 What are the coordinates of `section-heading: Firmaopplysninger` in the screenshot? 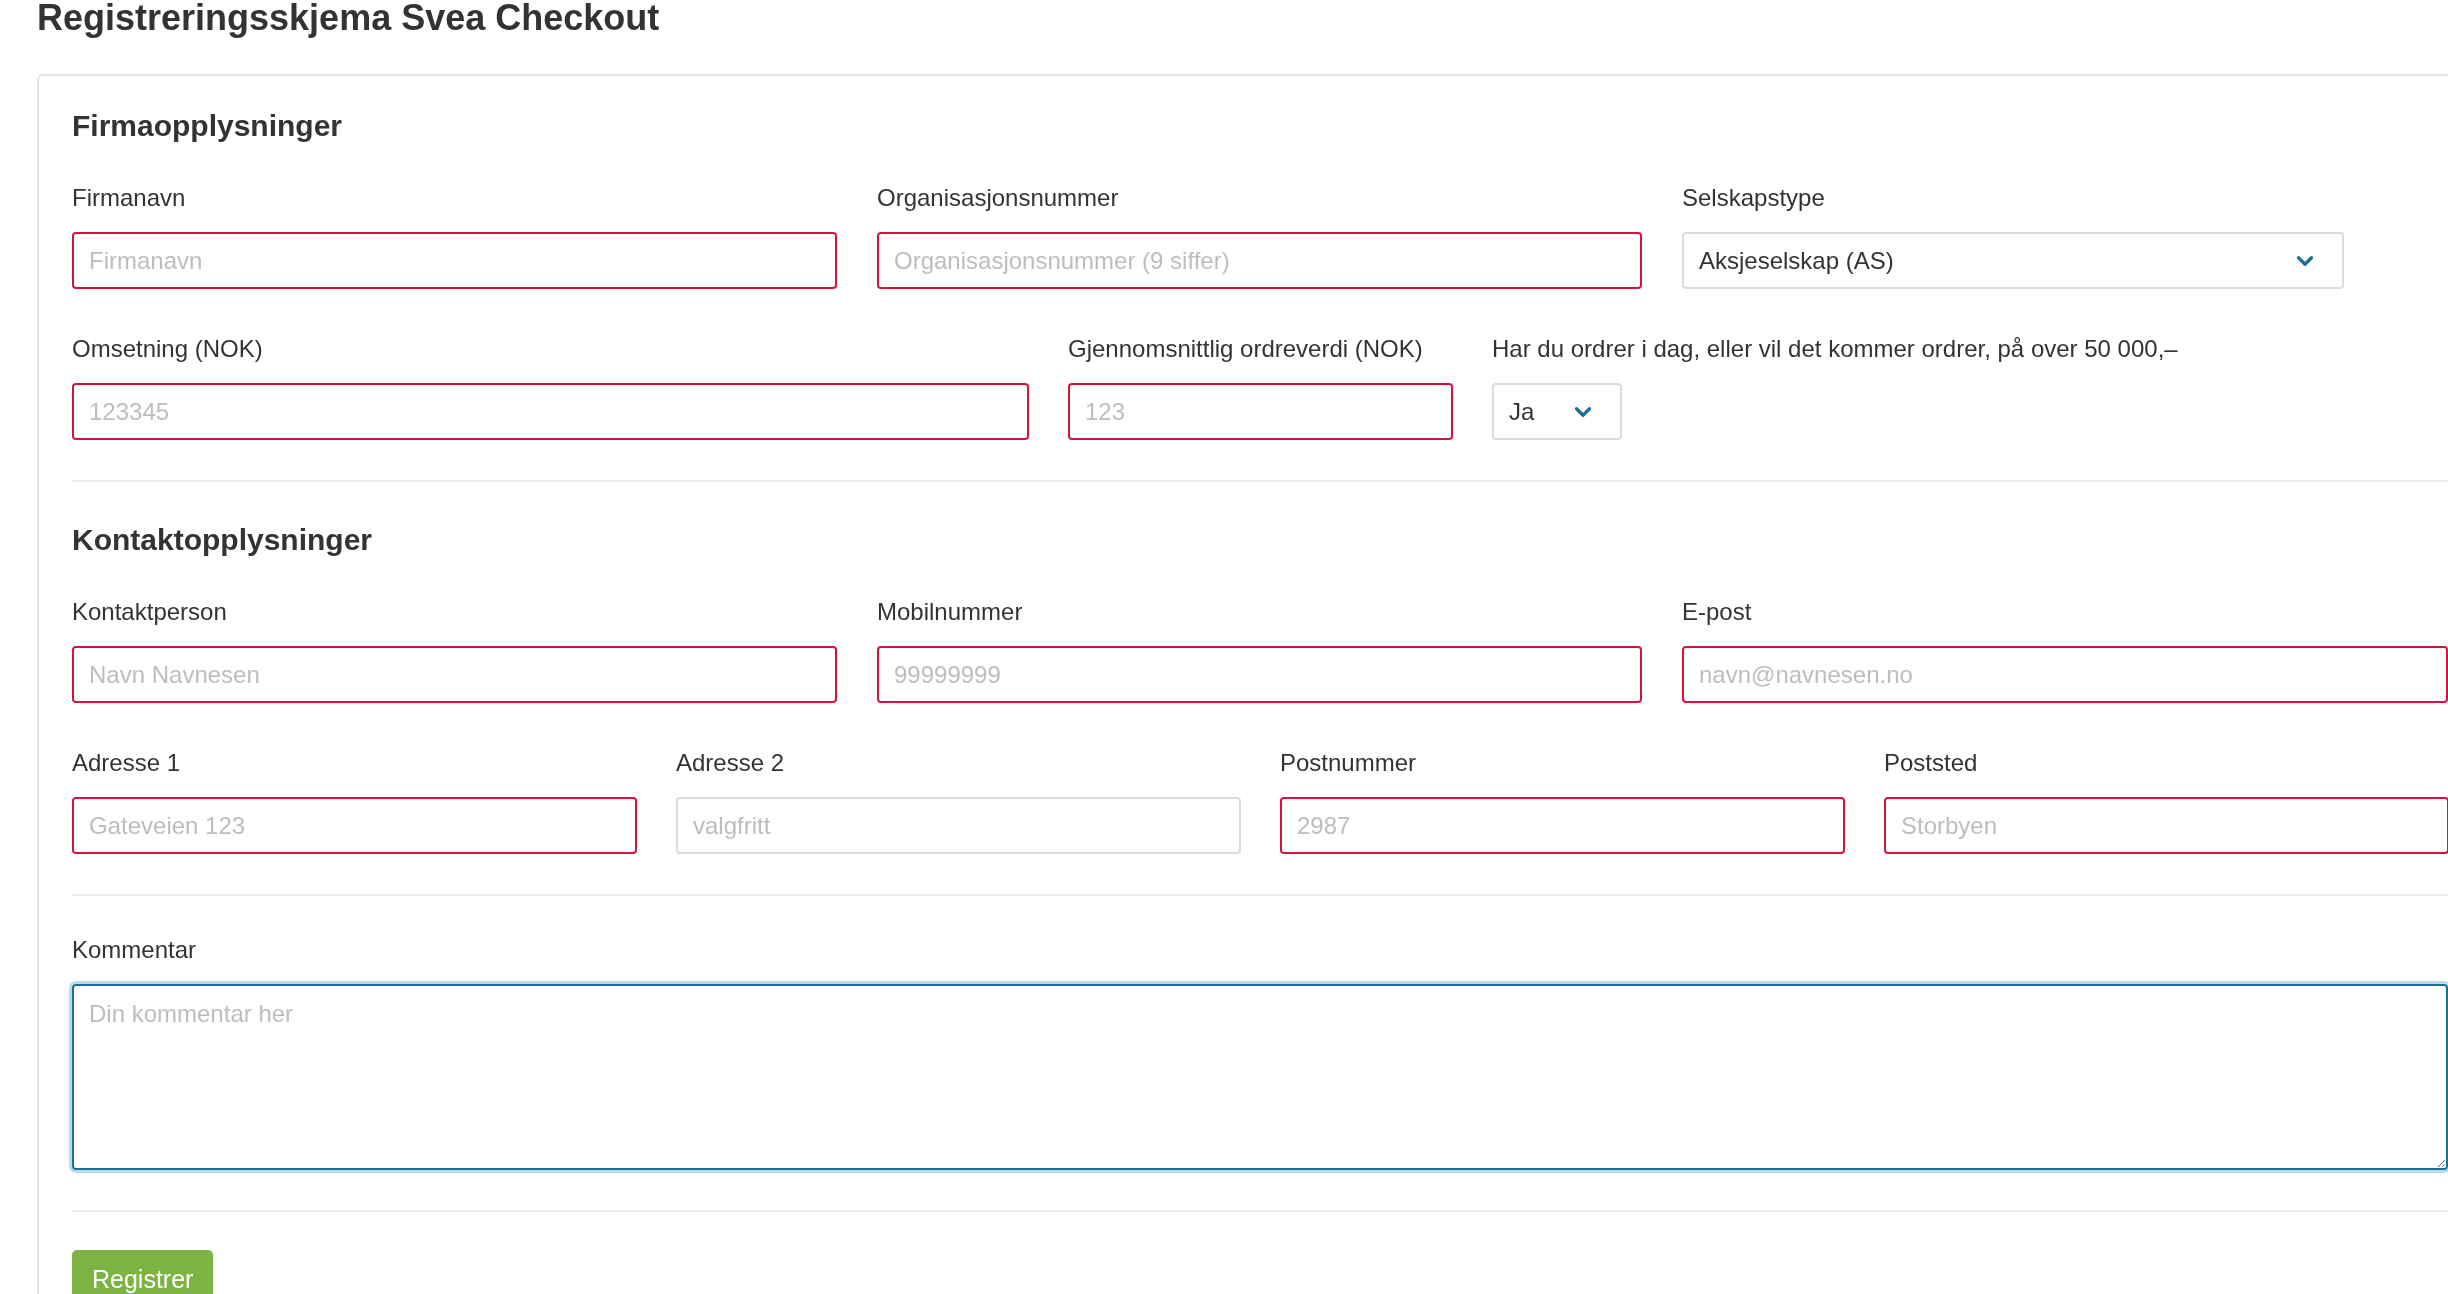 It's located at (207, 126).